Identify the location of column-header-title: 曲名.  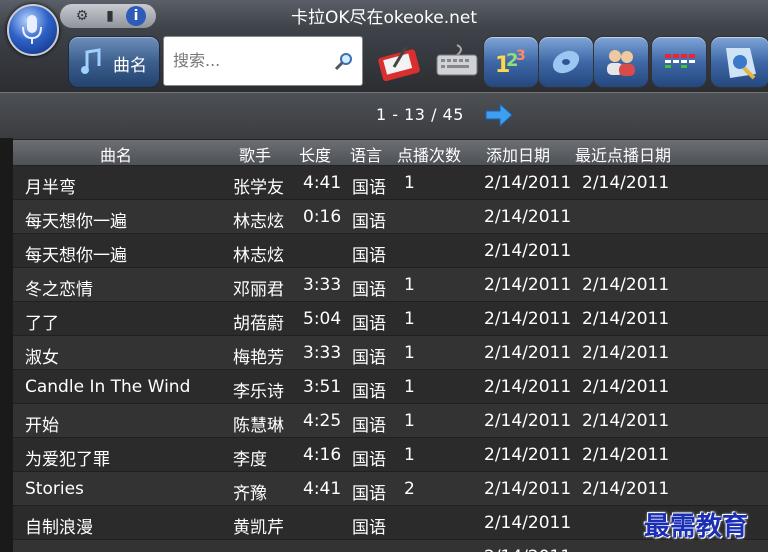
(116, 154).